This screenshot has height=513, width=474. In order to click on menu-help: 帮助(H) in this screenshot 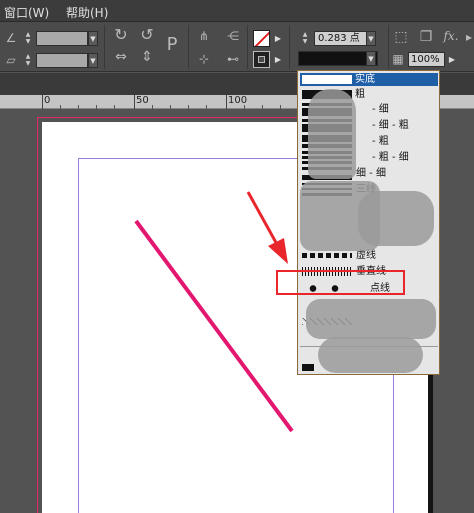, I will do `click(87, 12)`.